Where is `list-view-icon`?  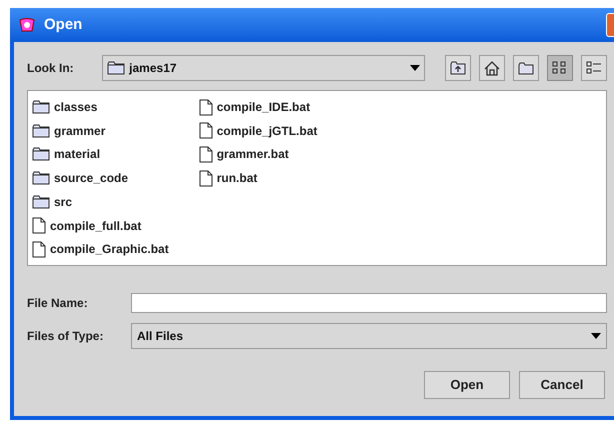 list-view-icon is located at coordinates (560, 68).